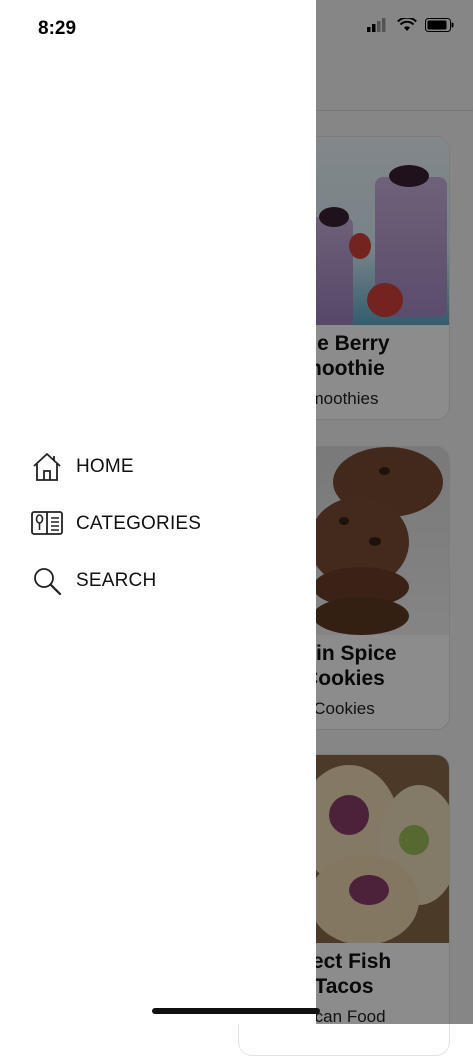 This screenshot has height=1056, width=473. I want to click on search-icon, so click(47, 581).